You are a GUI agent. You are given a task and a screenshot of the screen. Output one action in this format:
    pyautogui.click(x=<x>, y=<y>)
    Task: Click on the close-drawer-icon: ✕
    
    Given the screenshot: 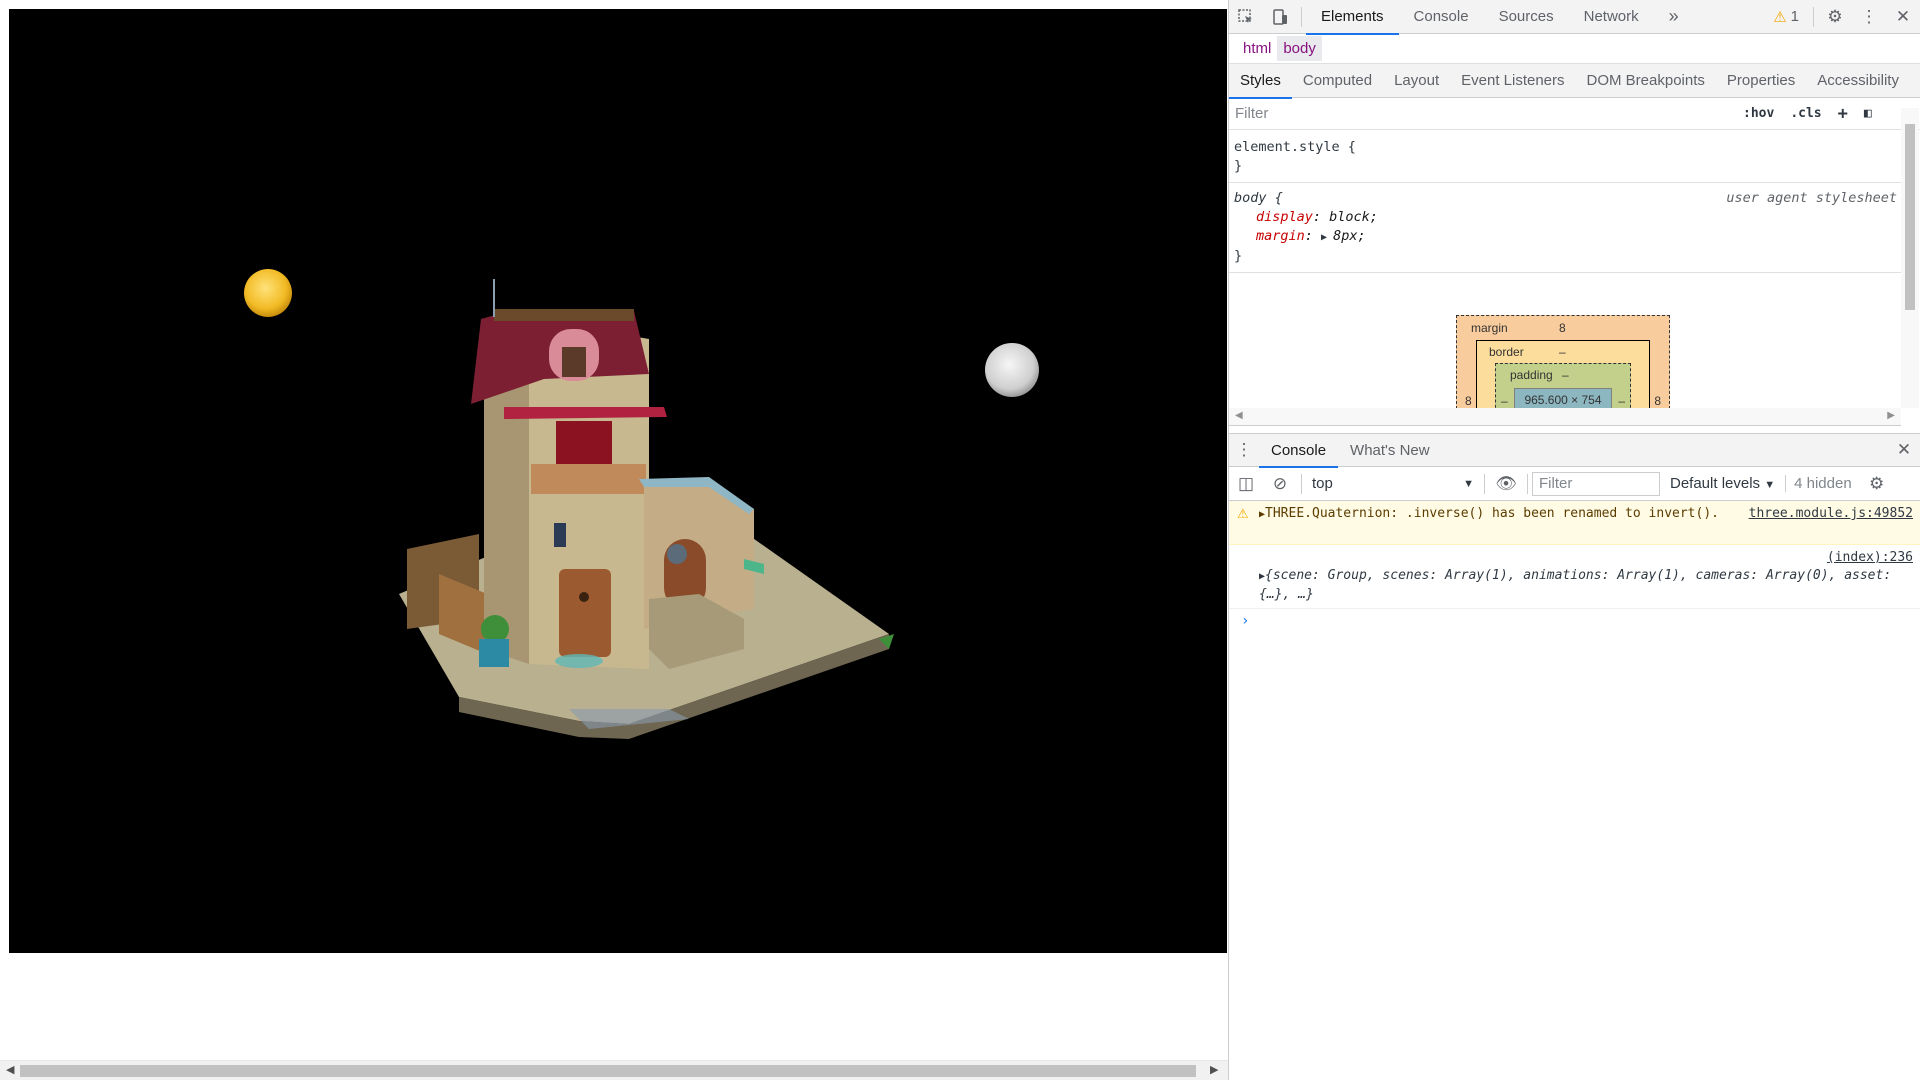 What is the action you would take?
    pyautogui.click(x=1903, y=450)
    